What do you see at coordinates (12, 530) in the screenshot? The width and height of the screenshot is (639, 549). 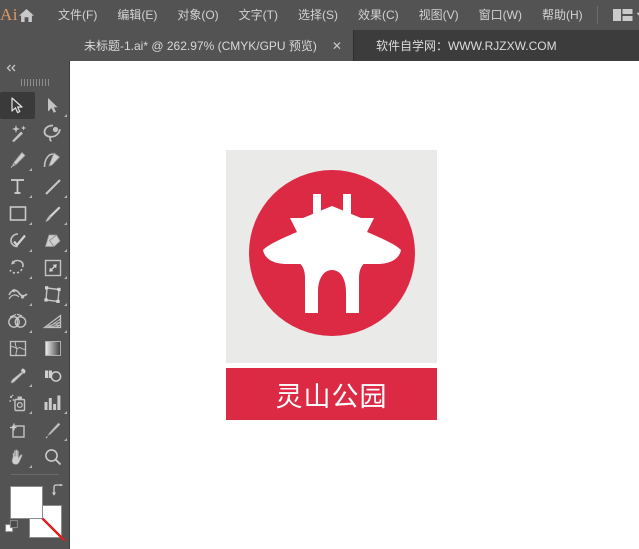 I see `default-fill-stroke-icon` at bounding box center [12, 530].